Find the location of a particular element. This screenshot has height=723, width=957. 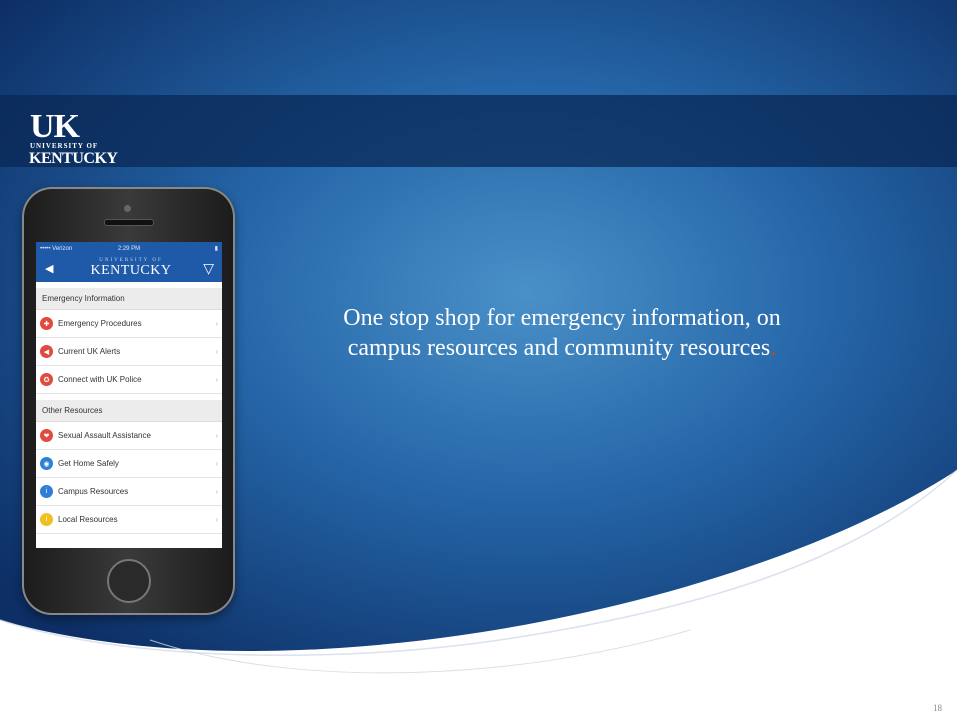

carrier-label: ••••• Verizon is located at coordinates (56, 248).